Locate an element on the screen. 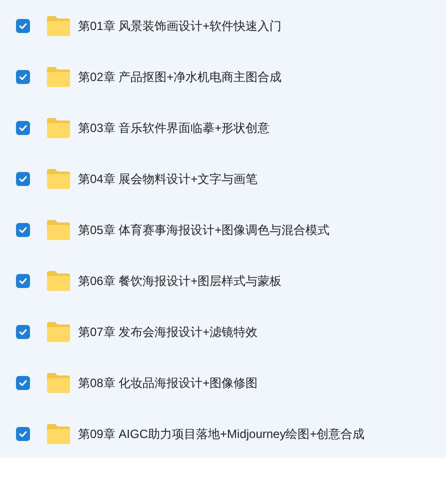 The image size is (446, 483). folder-name: 第07章 发布会海报设计+滤镜特效 is located at coordinates (168, 331).